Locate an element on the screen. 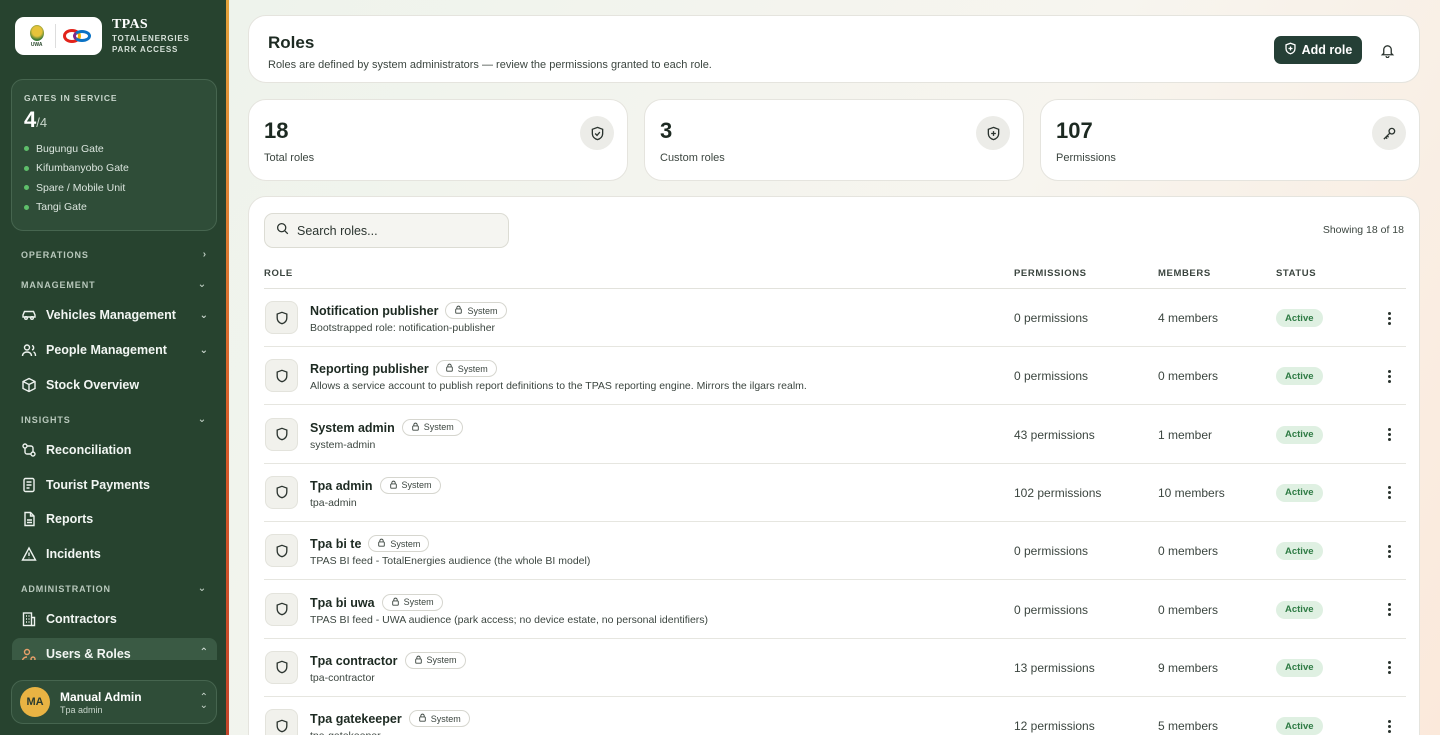 The width and height of the screenshot is (1440, 735). column-header-members: MEMBERS is located at coordinates (1184, 273).